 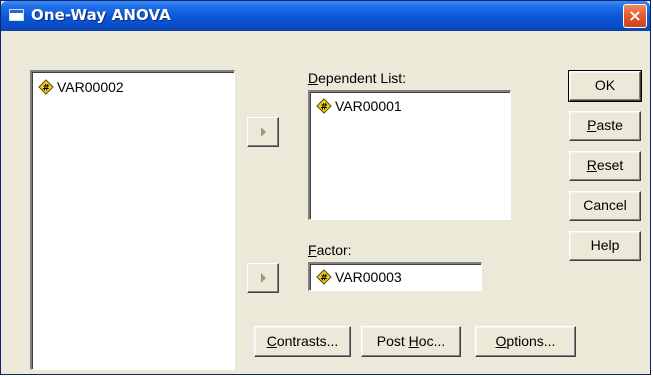 What do you see at coordinates (605, 166) in the screenshot?
I see `reset-button: Reset` at bounding box center [605, 166].